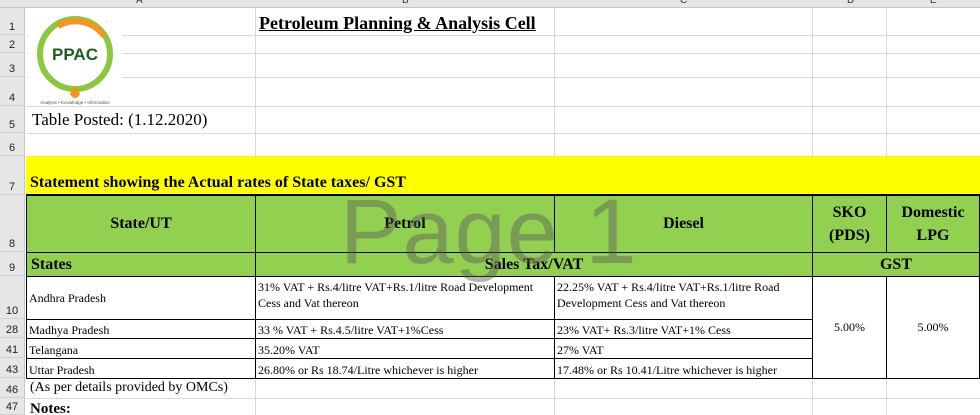 The image size is (980, 415). What do you see at coordinates (12, 328) in the screenshot?
I see `row-header: 28` at bounding box center [12, 328].